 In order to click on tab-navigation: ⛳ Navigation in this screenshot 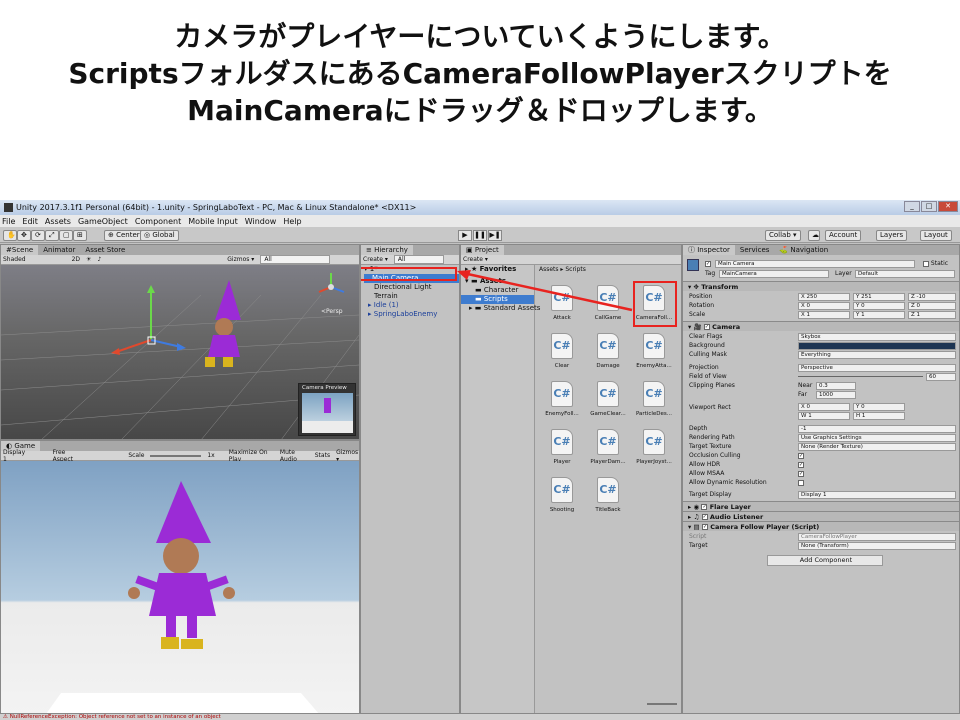, I will do `click(803, 250)`.